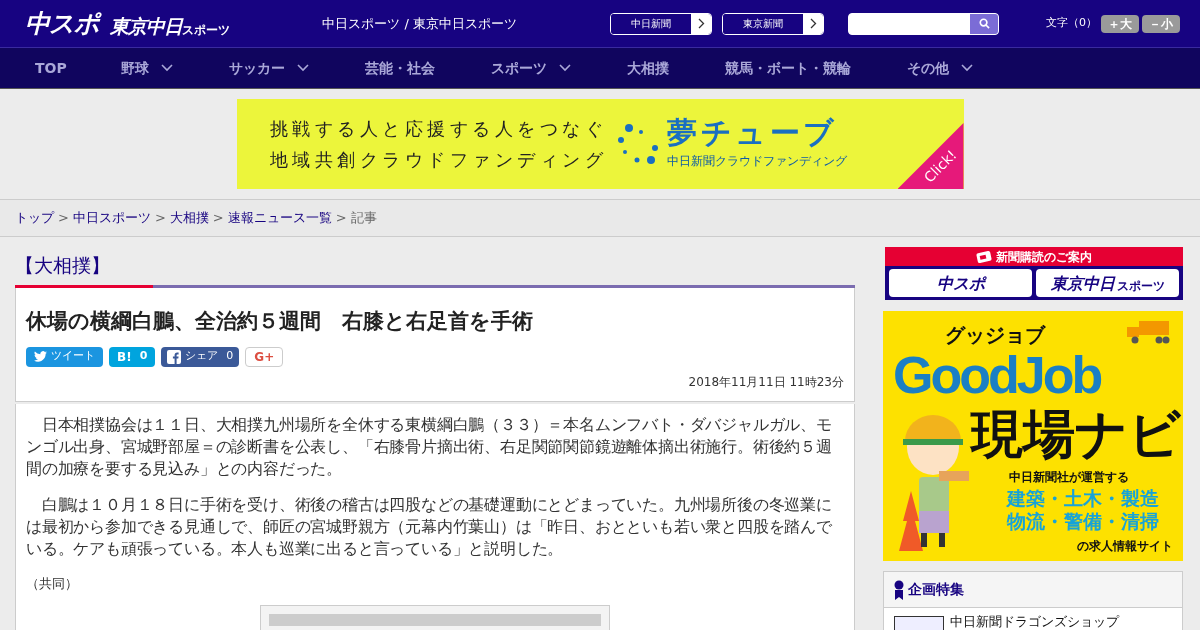  Describe the element at coordinates (34, 218) in the screenshot. I see `breadcrumb-link: トップ` at that location.